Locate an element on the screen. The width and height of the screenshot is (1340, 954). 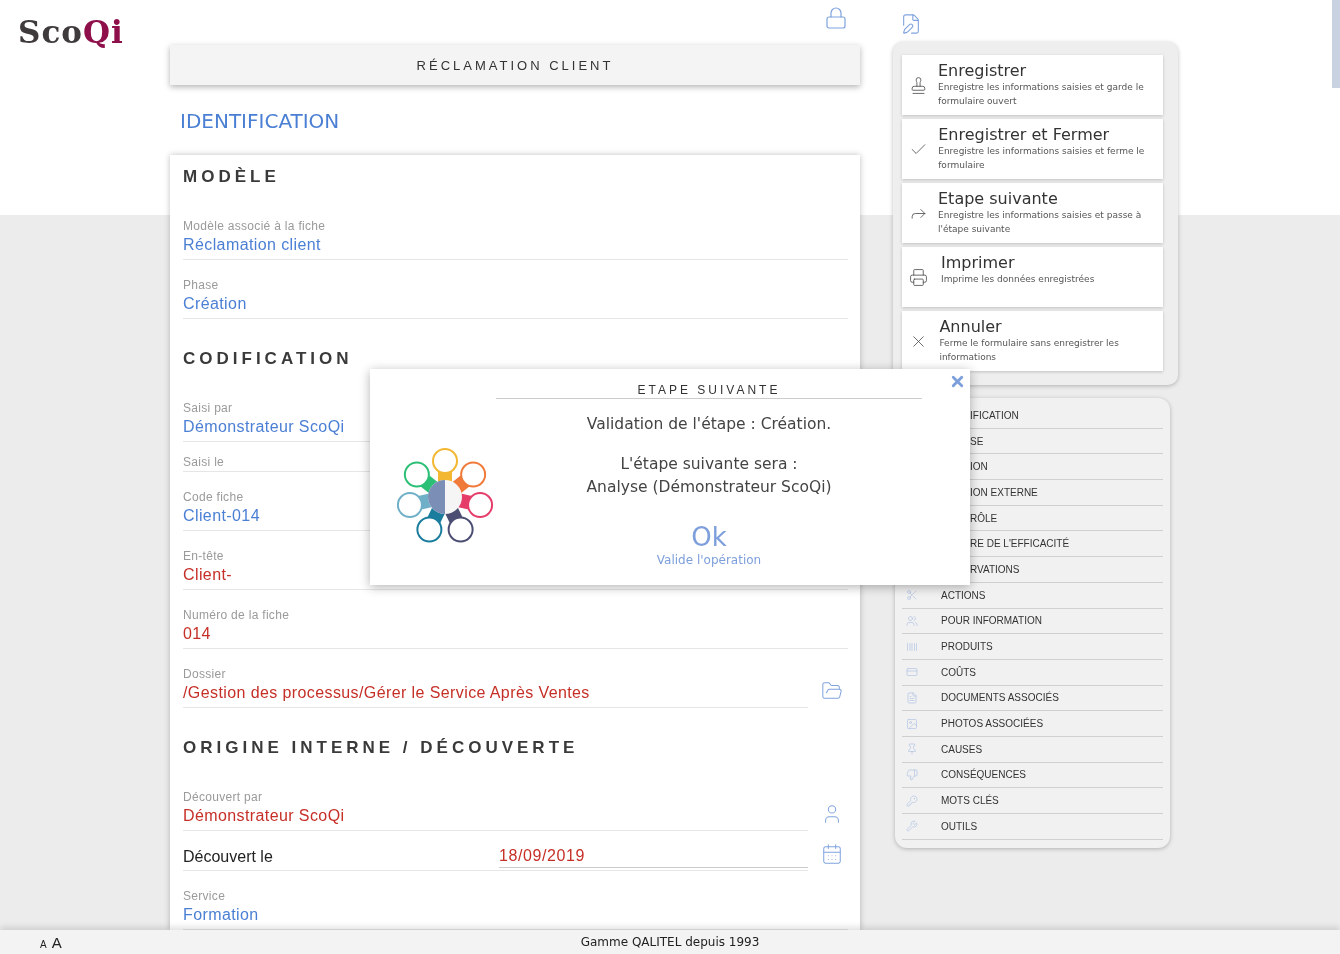
dialog-message: Validation de l'étape : Création. is located at coordinates (709, 424).